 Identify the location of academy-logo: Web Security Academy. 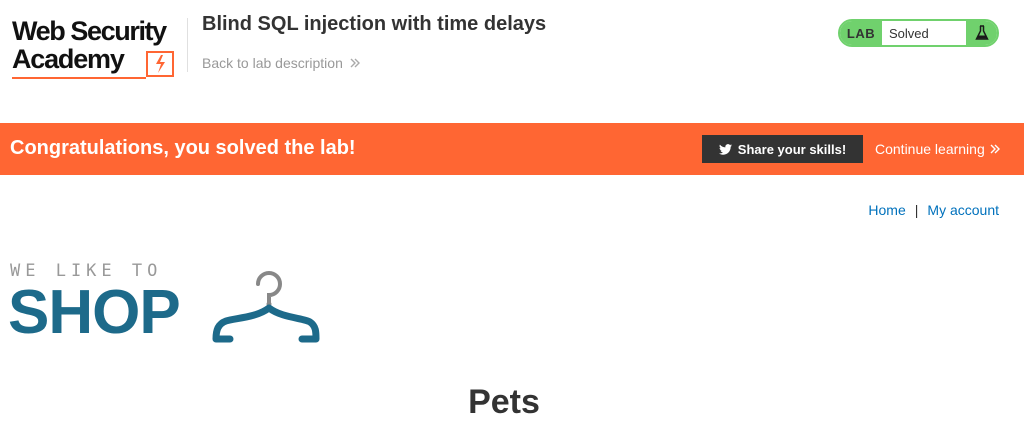
(100, 49).